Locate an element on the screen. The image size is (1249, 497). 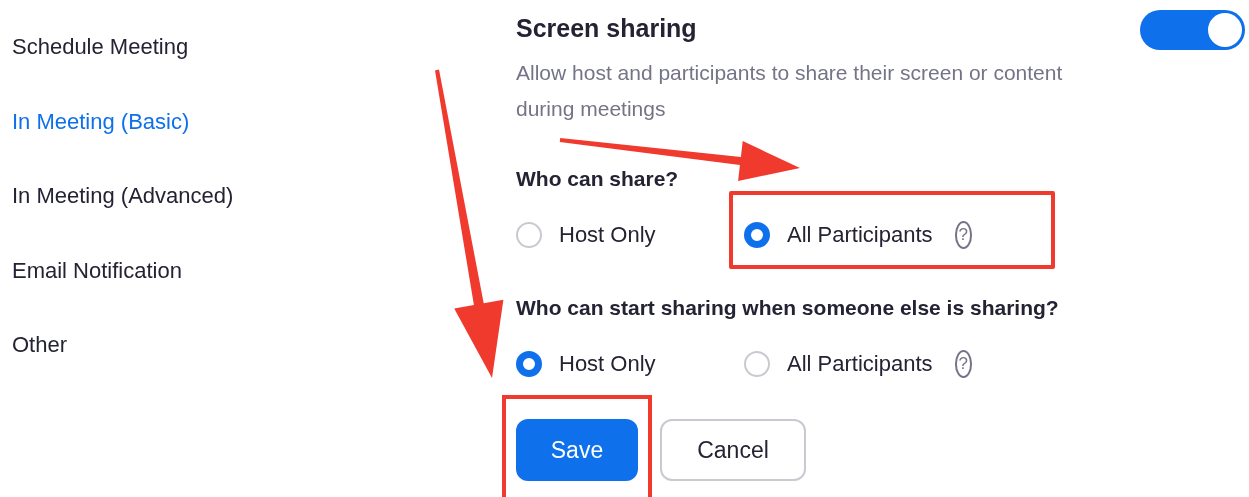
sidebar-item: In Meeting (Basic) is located at coordinates (95, 121).